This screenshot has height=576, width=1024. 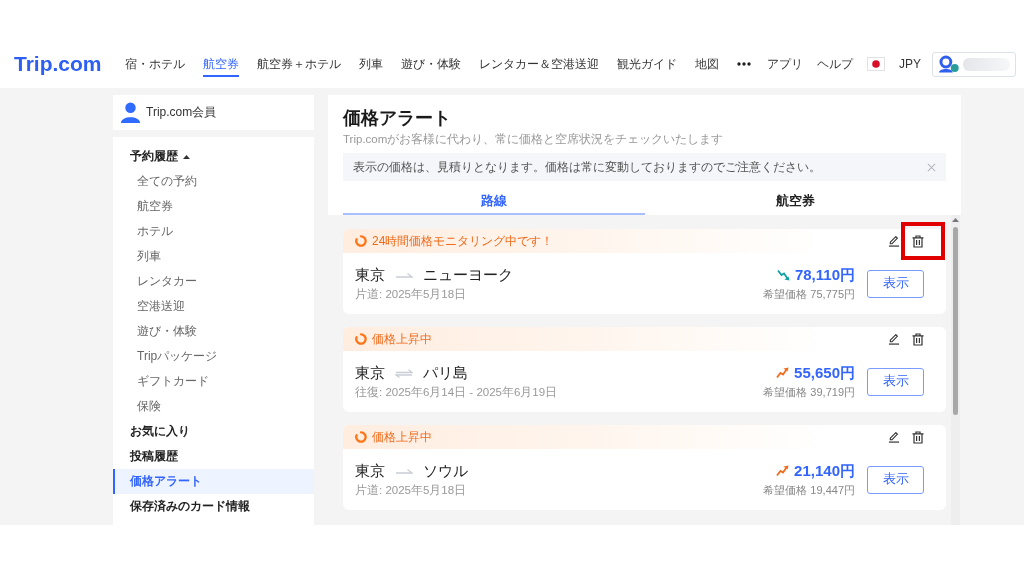 What do you see at coordinates (743, 64) in the screenshot?
I see `more-icon` at bounding box center [743, 64].